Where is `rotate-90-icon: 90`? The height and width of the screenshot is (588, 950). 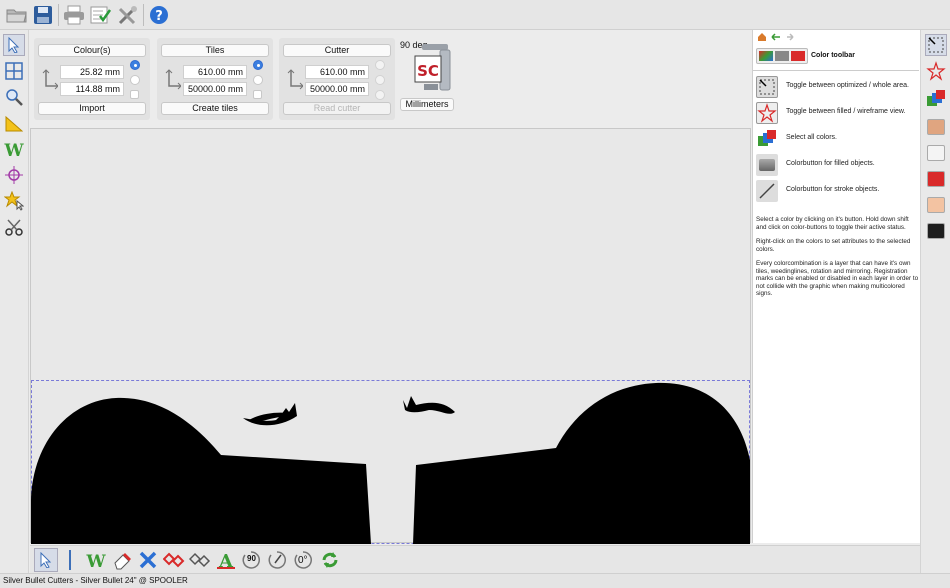
rotate-90-icon: 90 is located at coordinates (252, 560).